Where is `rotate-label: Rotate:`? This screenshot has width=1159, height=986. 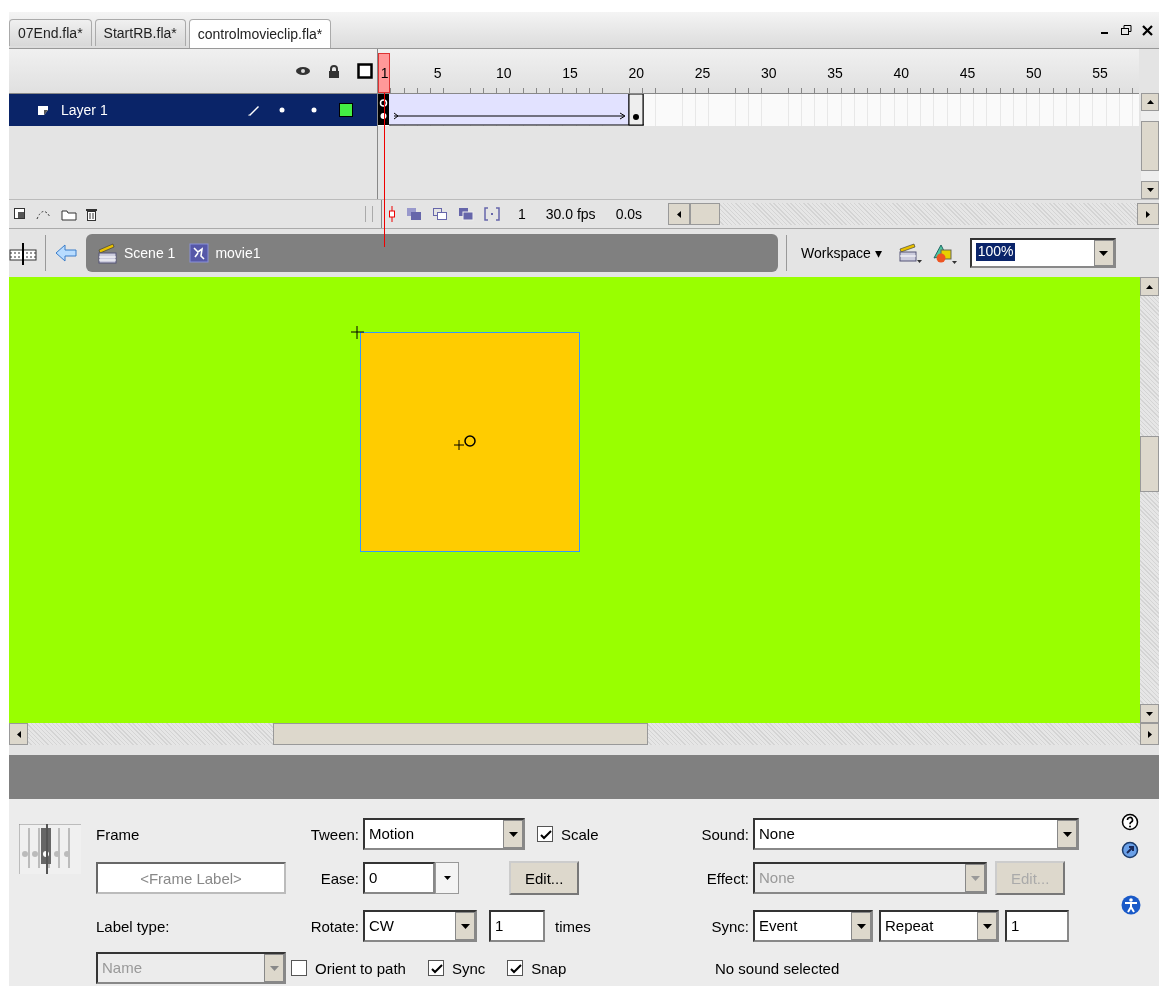 rotate-label: Rotate: is located at coordinates (334, 926).